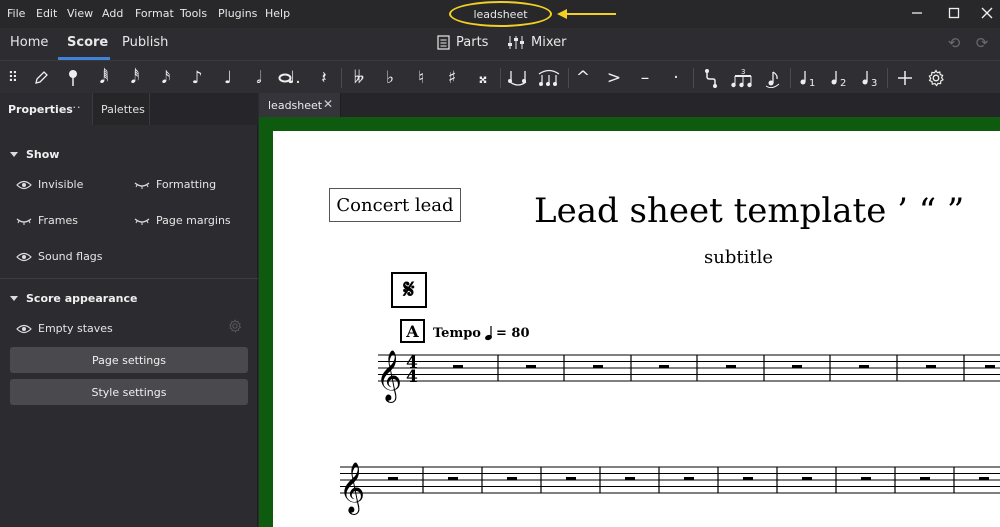 This screenshot has height=527, width=1000. Describe the element at coordinates (629, 105) in the screenshot. I see `document-tab-bar: leadsheet ✕` at that location.